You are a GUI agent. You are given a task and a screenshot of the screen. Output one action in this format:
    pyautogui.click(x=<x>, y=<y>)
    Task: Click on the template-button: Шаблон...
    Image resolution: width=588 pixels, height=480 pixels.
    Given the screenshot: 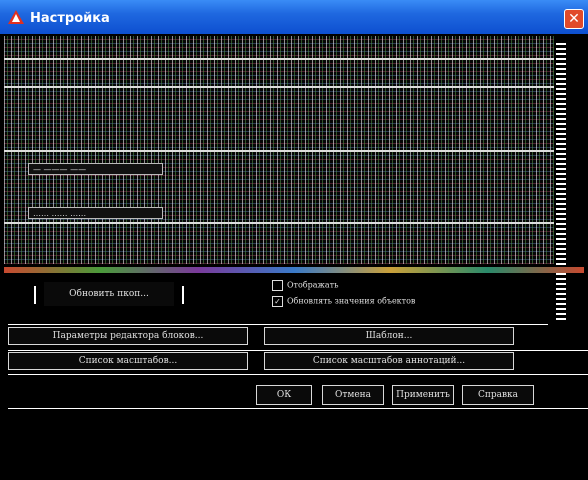 What is the action you would take?
    pyautogui.click(x=389, y=336)
    